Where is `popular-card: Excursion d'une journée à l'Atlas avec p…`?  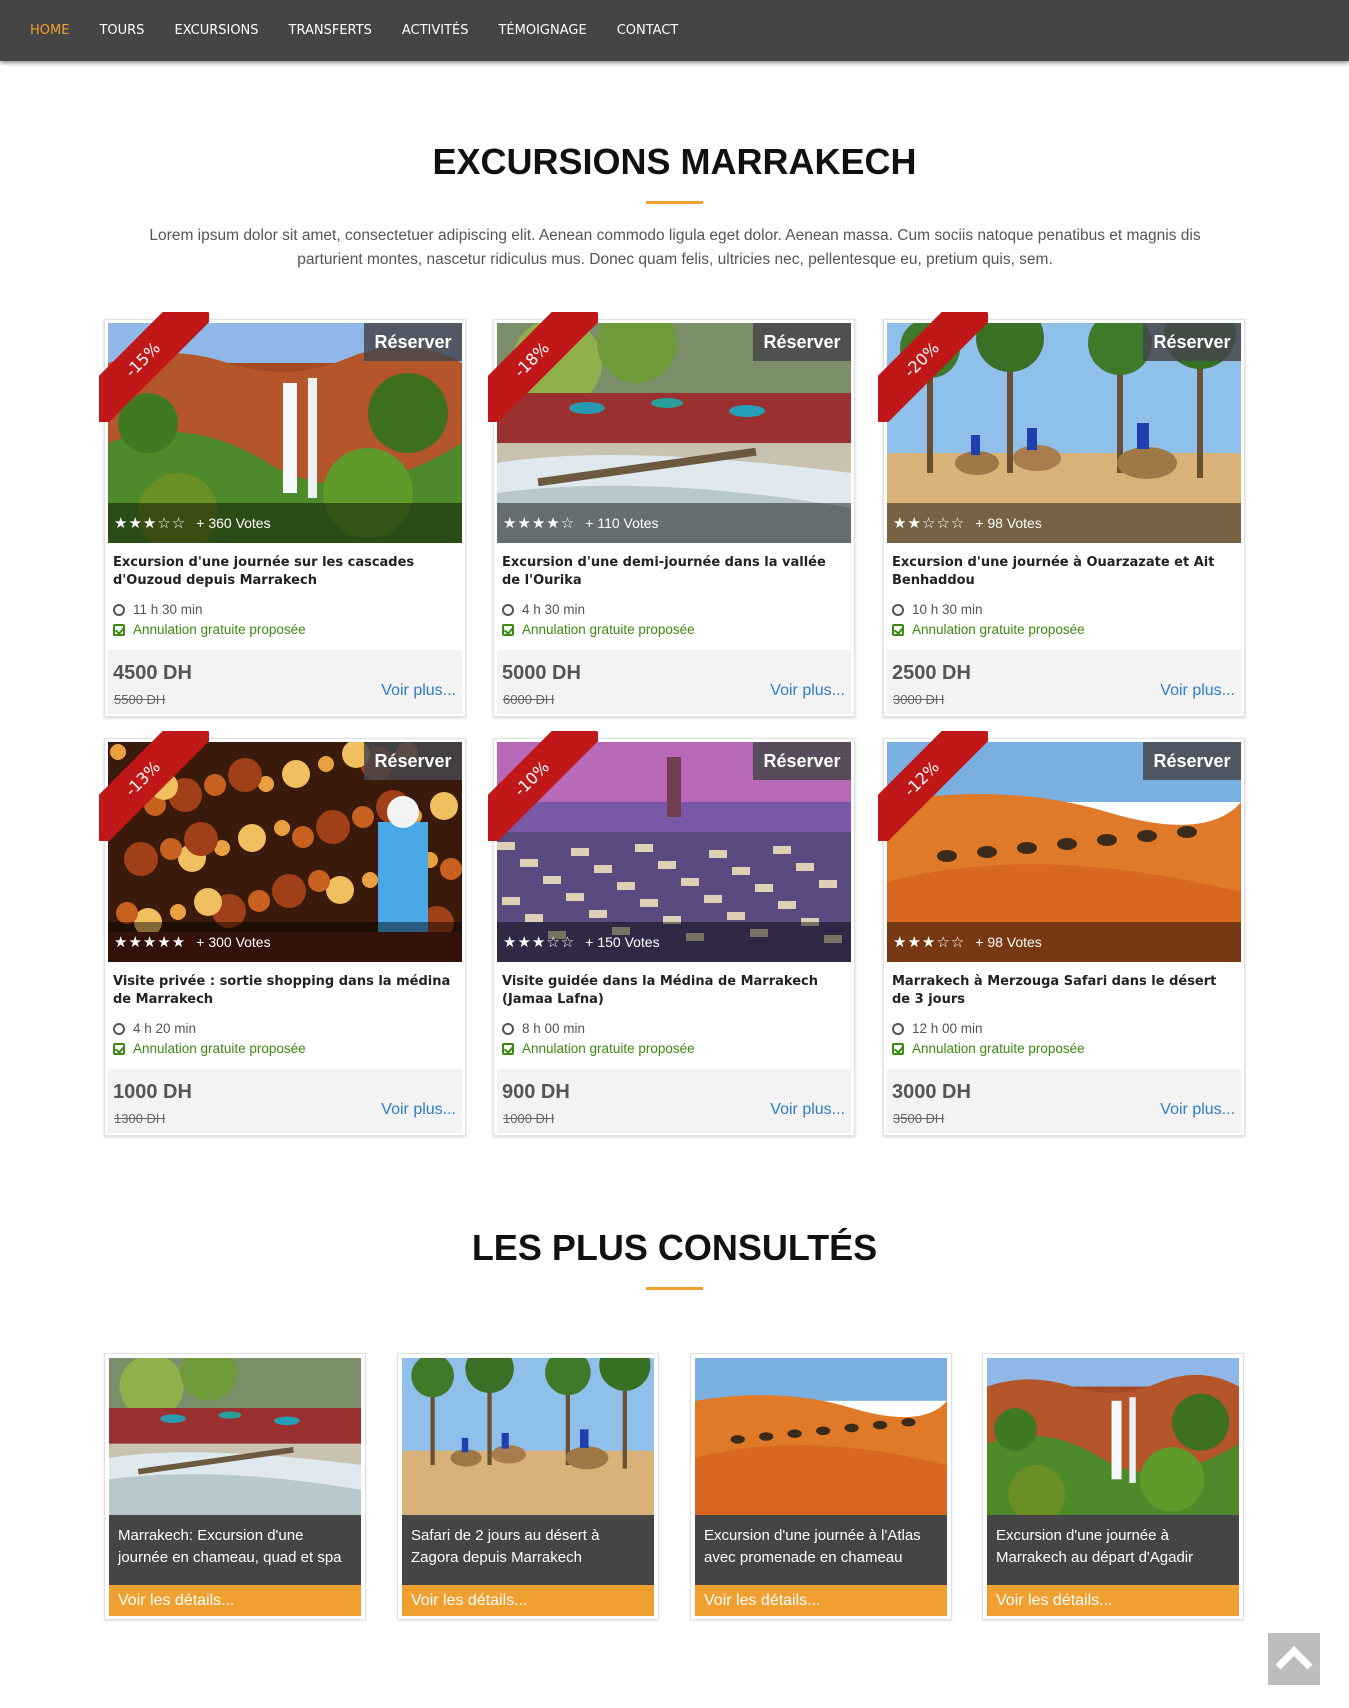 popular-card: Excursion d'une journée à l'Atlas avec p… is located at coordinates (821, 1486).